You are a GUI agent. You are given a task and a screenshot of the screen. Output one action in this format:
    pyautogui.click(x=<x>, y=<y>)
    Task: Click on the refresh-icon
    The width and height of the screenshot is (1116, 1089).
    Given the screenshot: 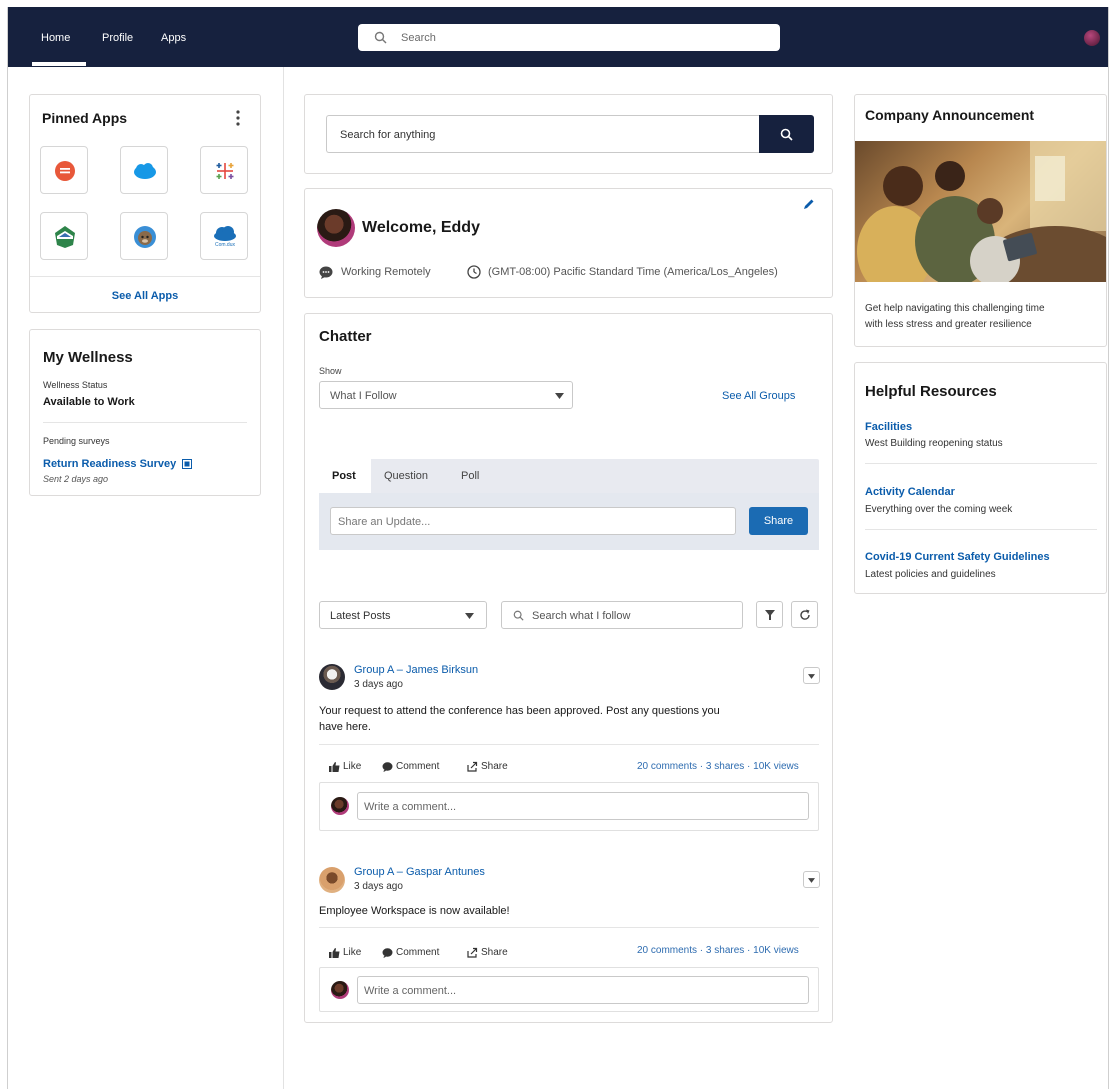 What is the action you would take?
    pyautogui.click(x=805, y=614)
    